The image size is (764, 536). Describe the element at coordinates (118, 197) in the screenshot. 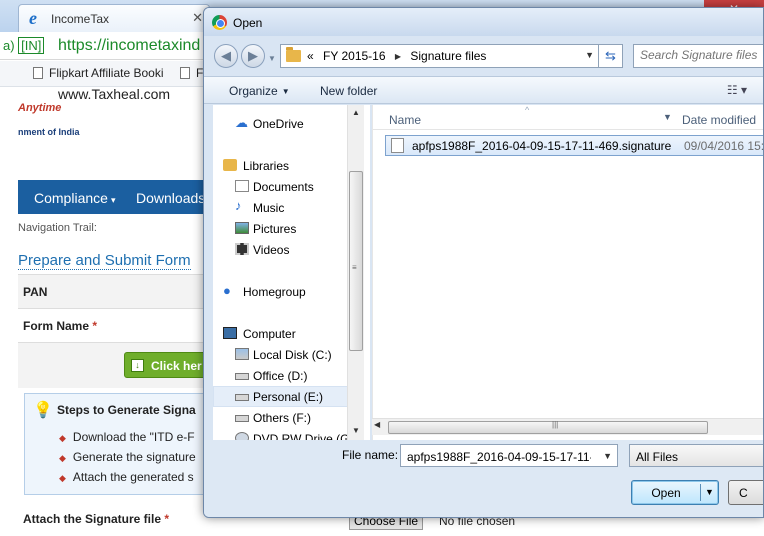

I see `site-navbar: Compliance ▾ Downloads` at that location.